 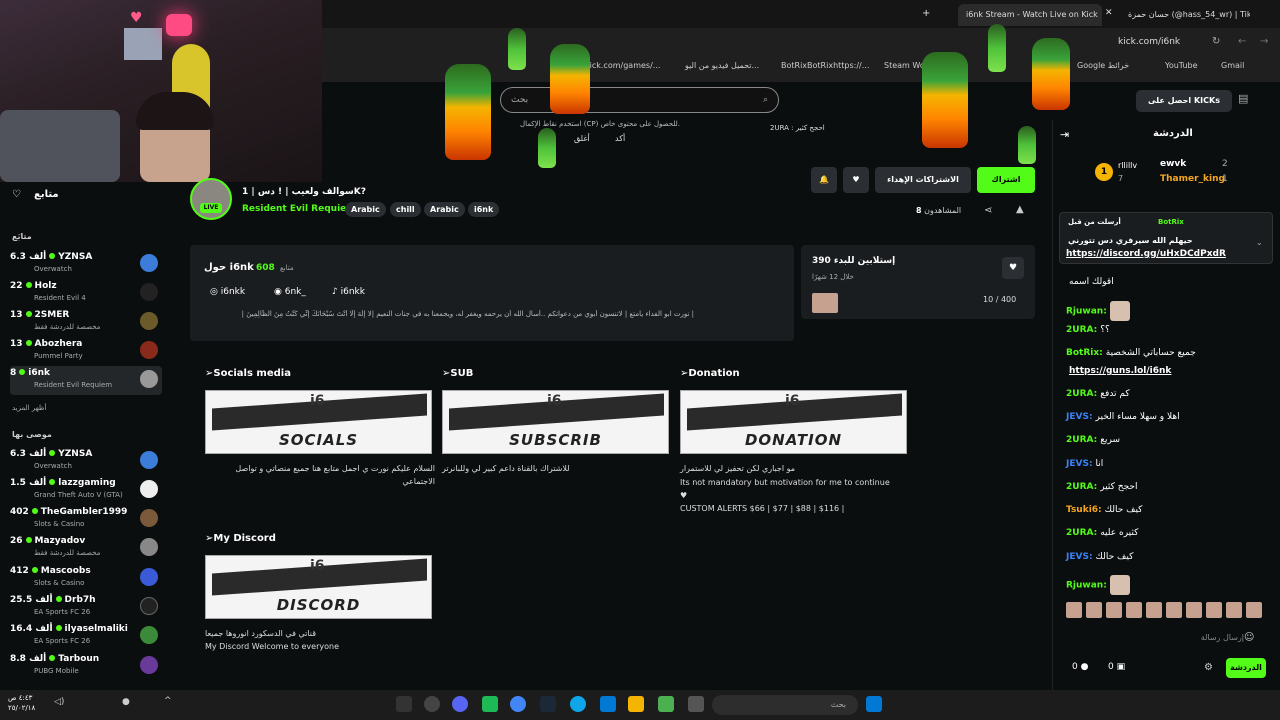 What do you see at coordinates (1249, 637) in the screenshot?
I see `emoji-icon: ☺` at bounding box center [1249, 637].